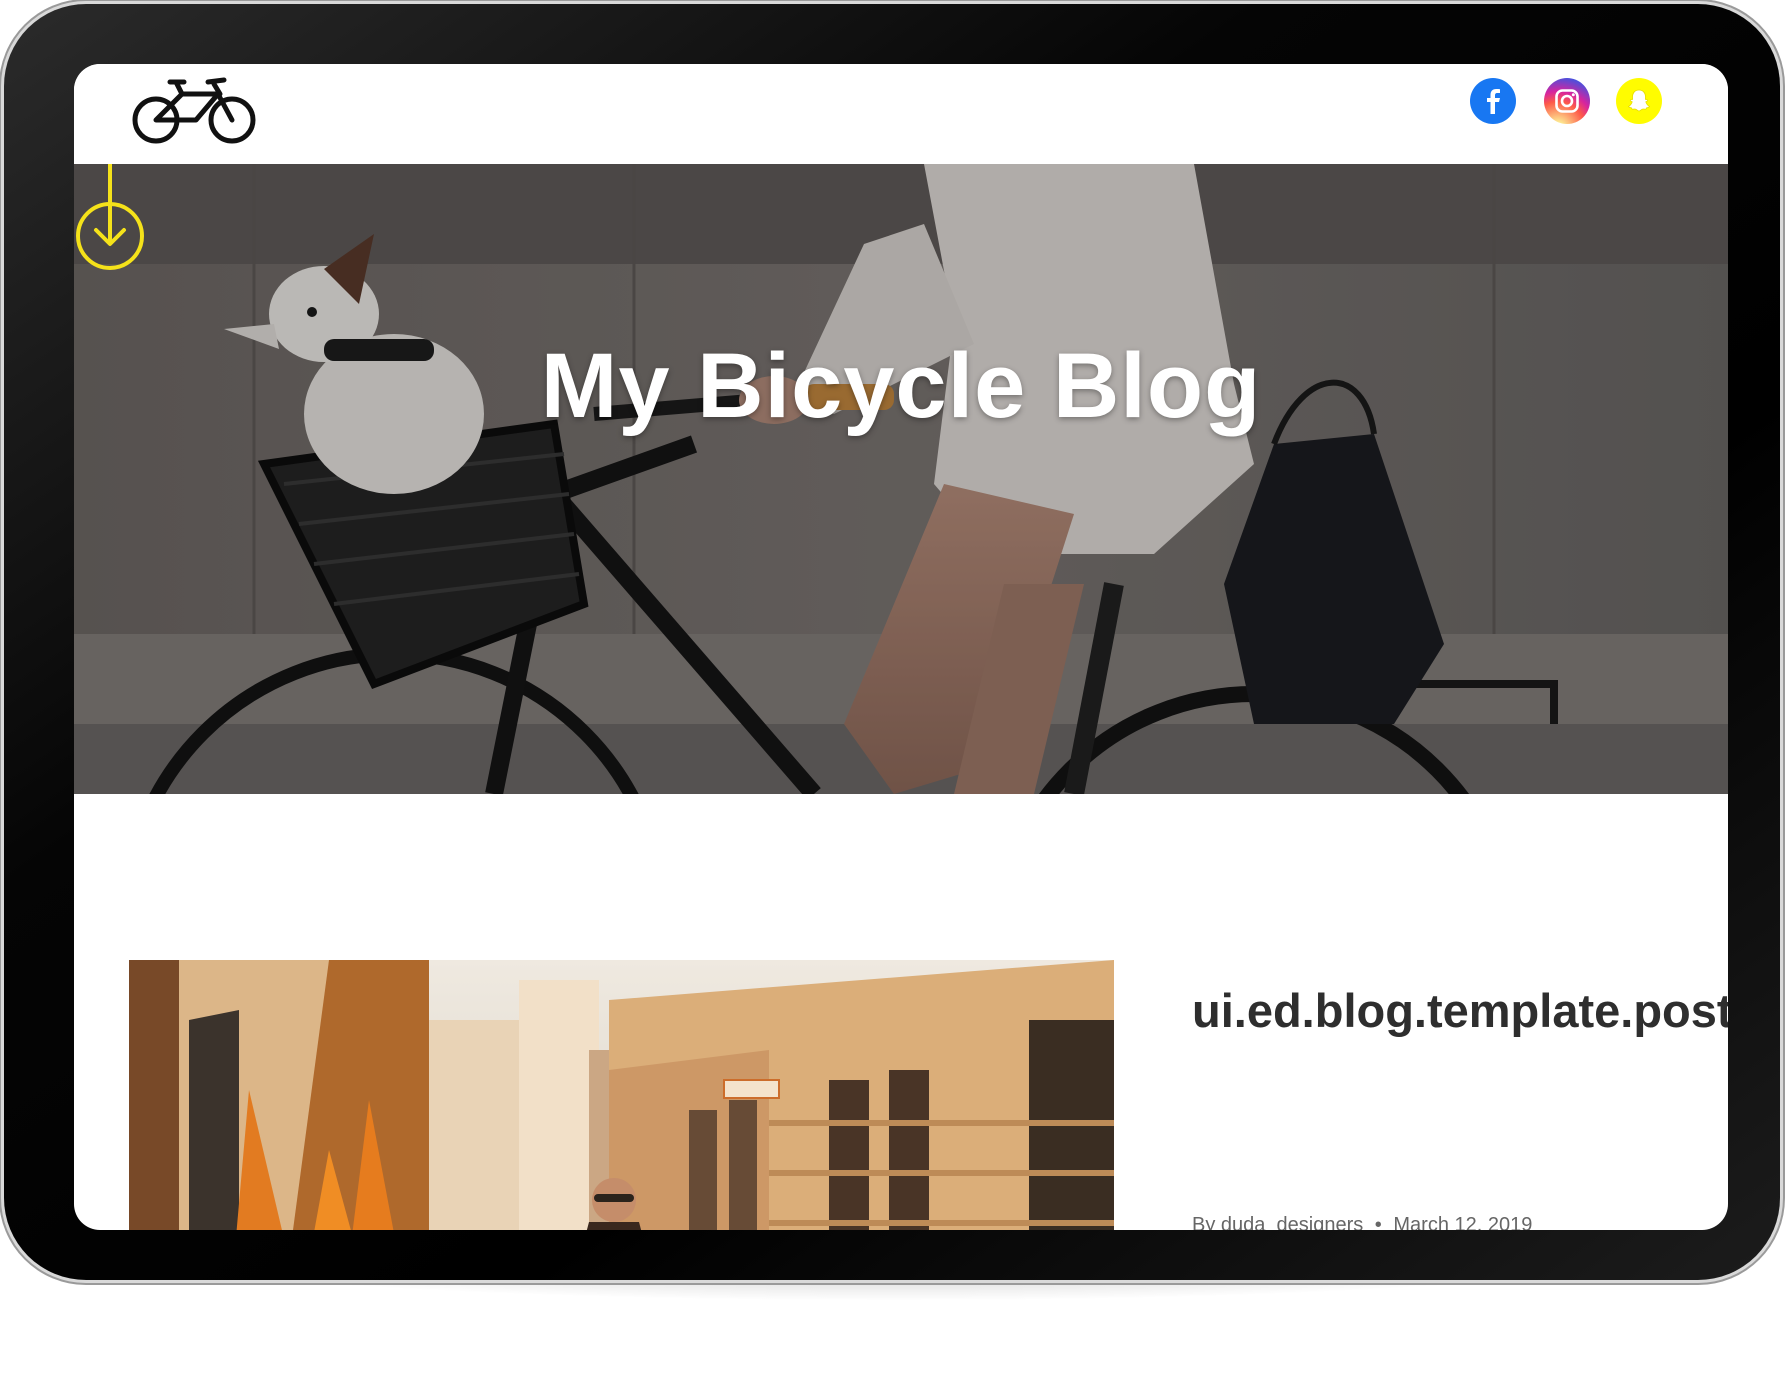 This screenshot has width=1786, height=1374. I want to click on post-thumbnail, so click(621, 1095).